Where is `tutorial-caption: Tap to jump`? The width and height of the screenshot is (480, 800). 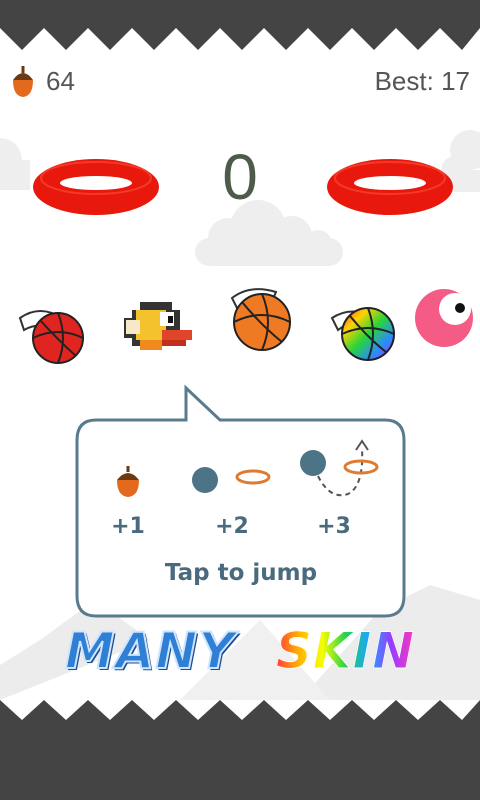
tutorial-caption: Tap to jump is located at coordinates (241, 573).